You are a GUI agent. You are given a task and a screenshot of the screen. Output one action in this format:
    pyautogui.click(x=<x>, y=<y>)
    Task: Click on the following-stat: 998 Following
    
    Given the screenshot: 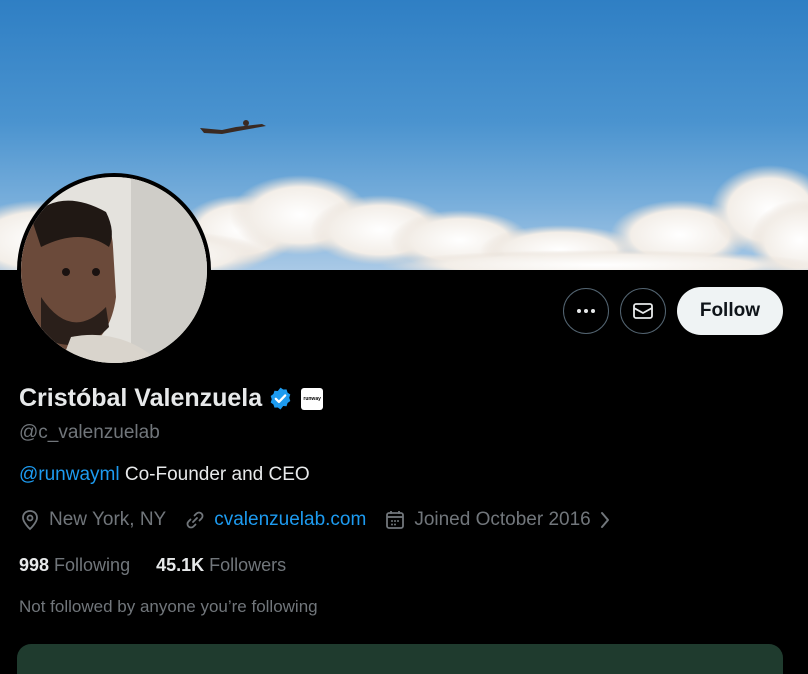 What is the action you would take?
    pyautogui.click(x=74, y=565)
    